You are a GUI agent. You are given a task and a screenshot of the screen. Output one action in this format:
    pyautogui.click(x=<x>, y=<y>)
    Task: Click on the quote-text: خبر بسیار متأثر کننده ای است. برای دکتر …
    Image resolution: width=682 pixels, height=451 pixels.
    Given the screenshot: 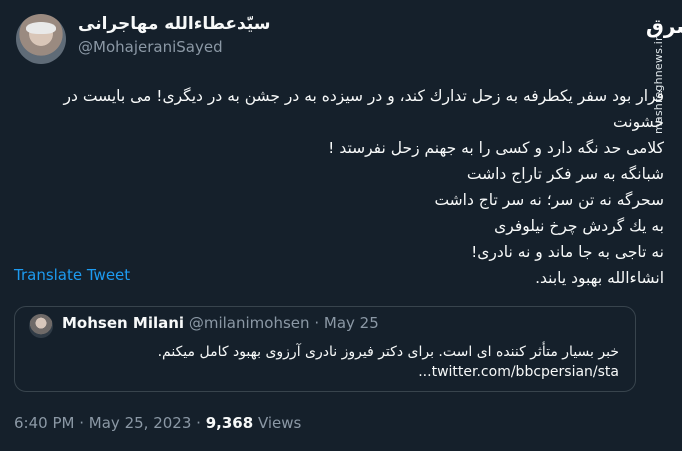 What is the action you would take?
    pyautogui.click(x=388, y=352)
    